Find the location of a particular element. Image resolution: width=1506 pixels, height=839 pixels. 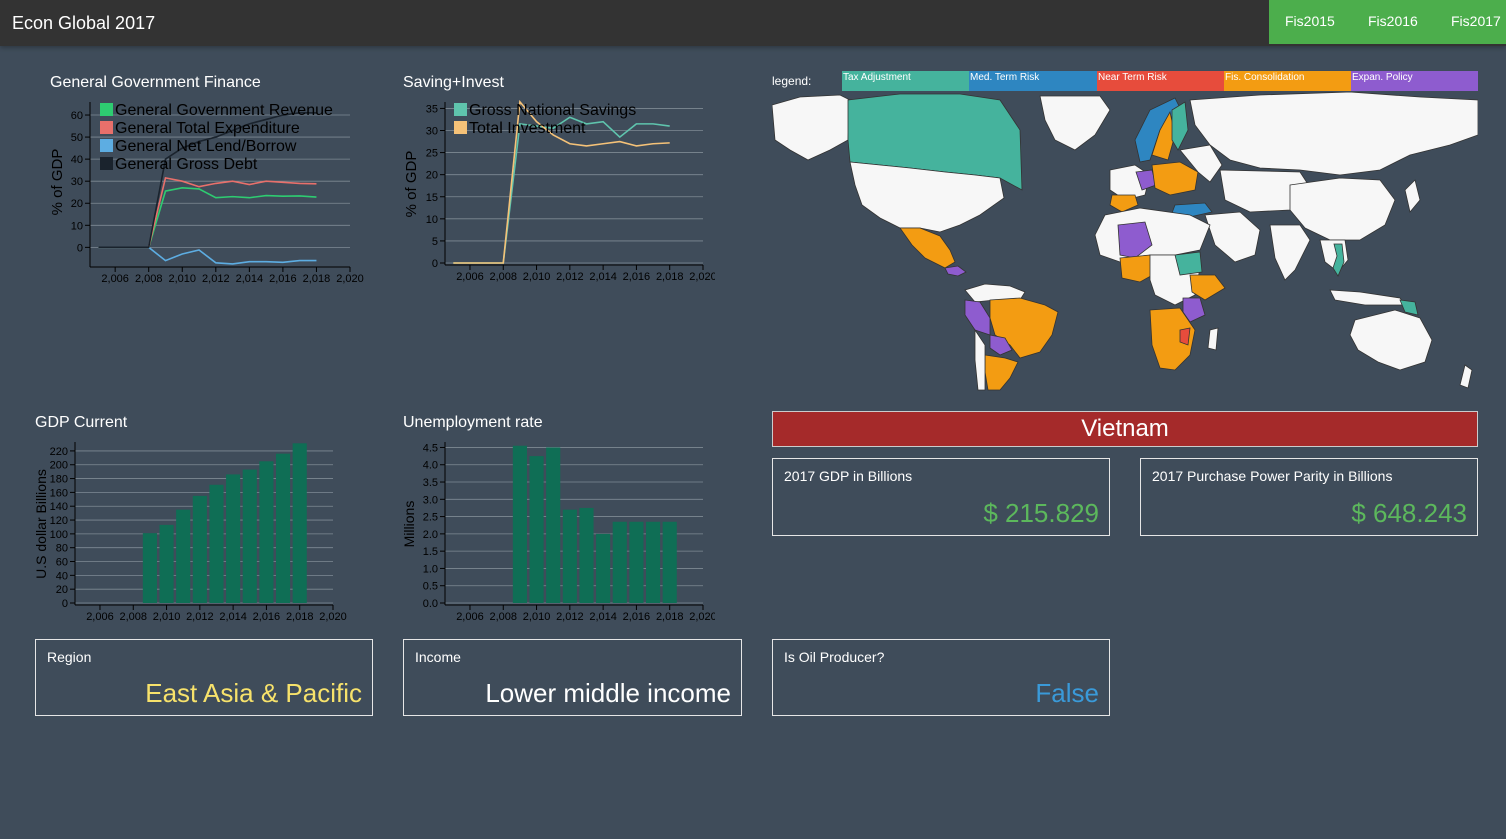

income-card: Income Lower middle income is located at coordinates (572, 677).